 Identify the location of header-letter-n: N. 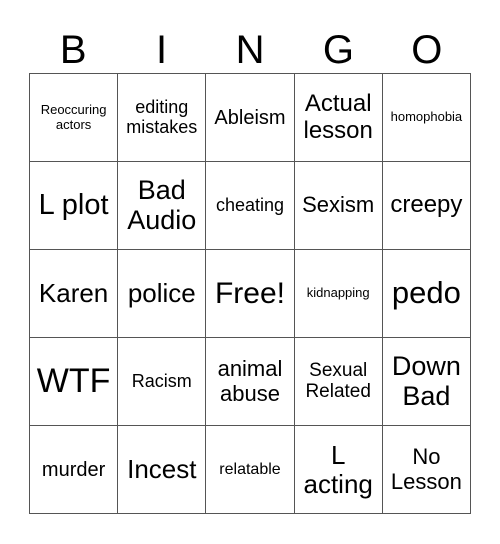
(250, 50).